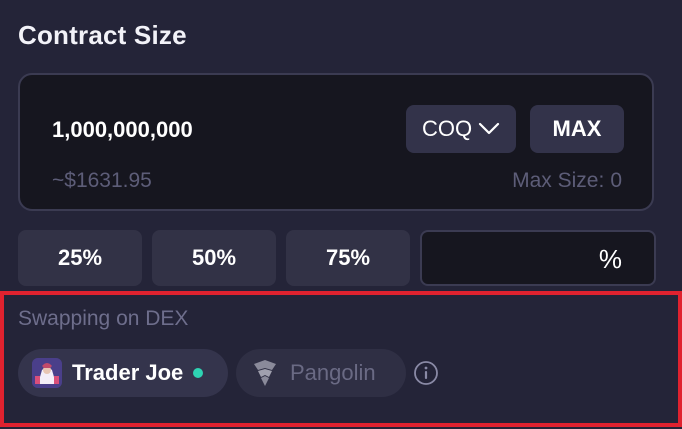 This screenshot has height=429, width=682. Describe the element at coordinates (558, 180) in the screenshot. I see `max-size-label: Max Size:` at that location.